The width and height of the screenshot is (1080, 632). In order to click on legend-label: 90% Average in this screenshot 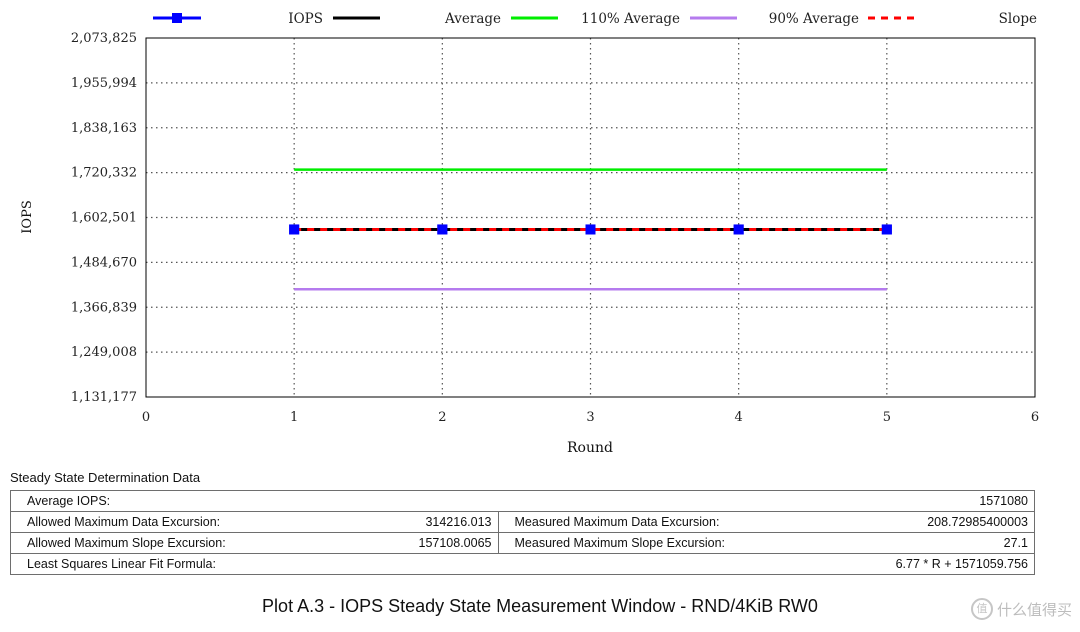, I will do `click(814, 19)`.